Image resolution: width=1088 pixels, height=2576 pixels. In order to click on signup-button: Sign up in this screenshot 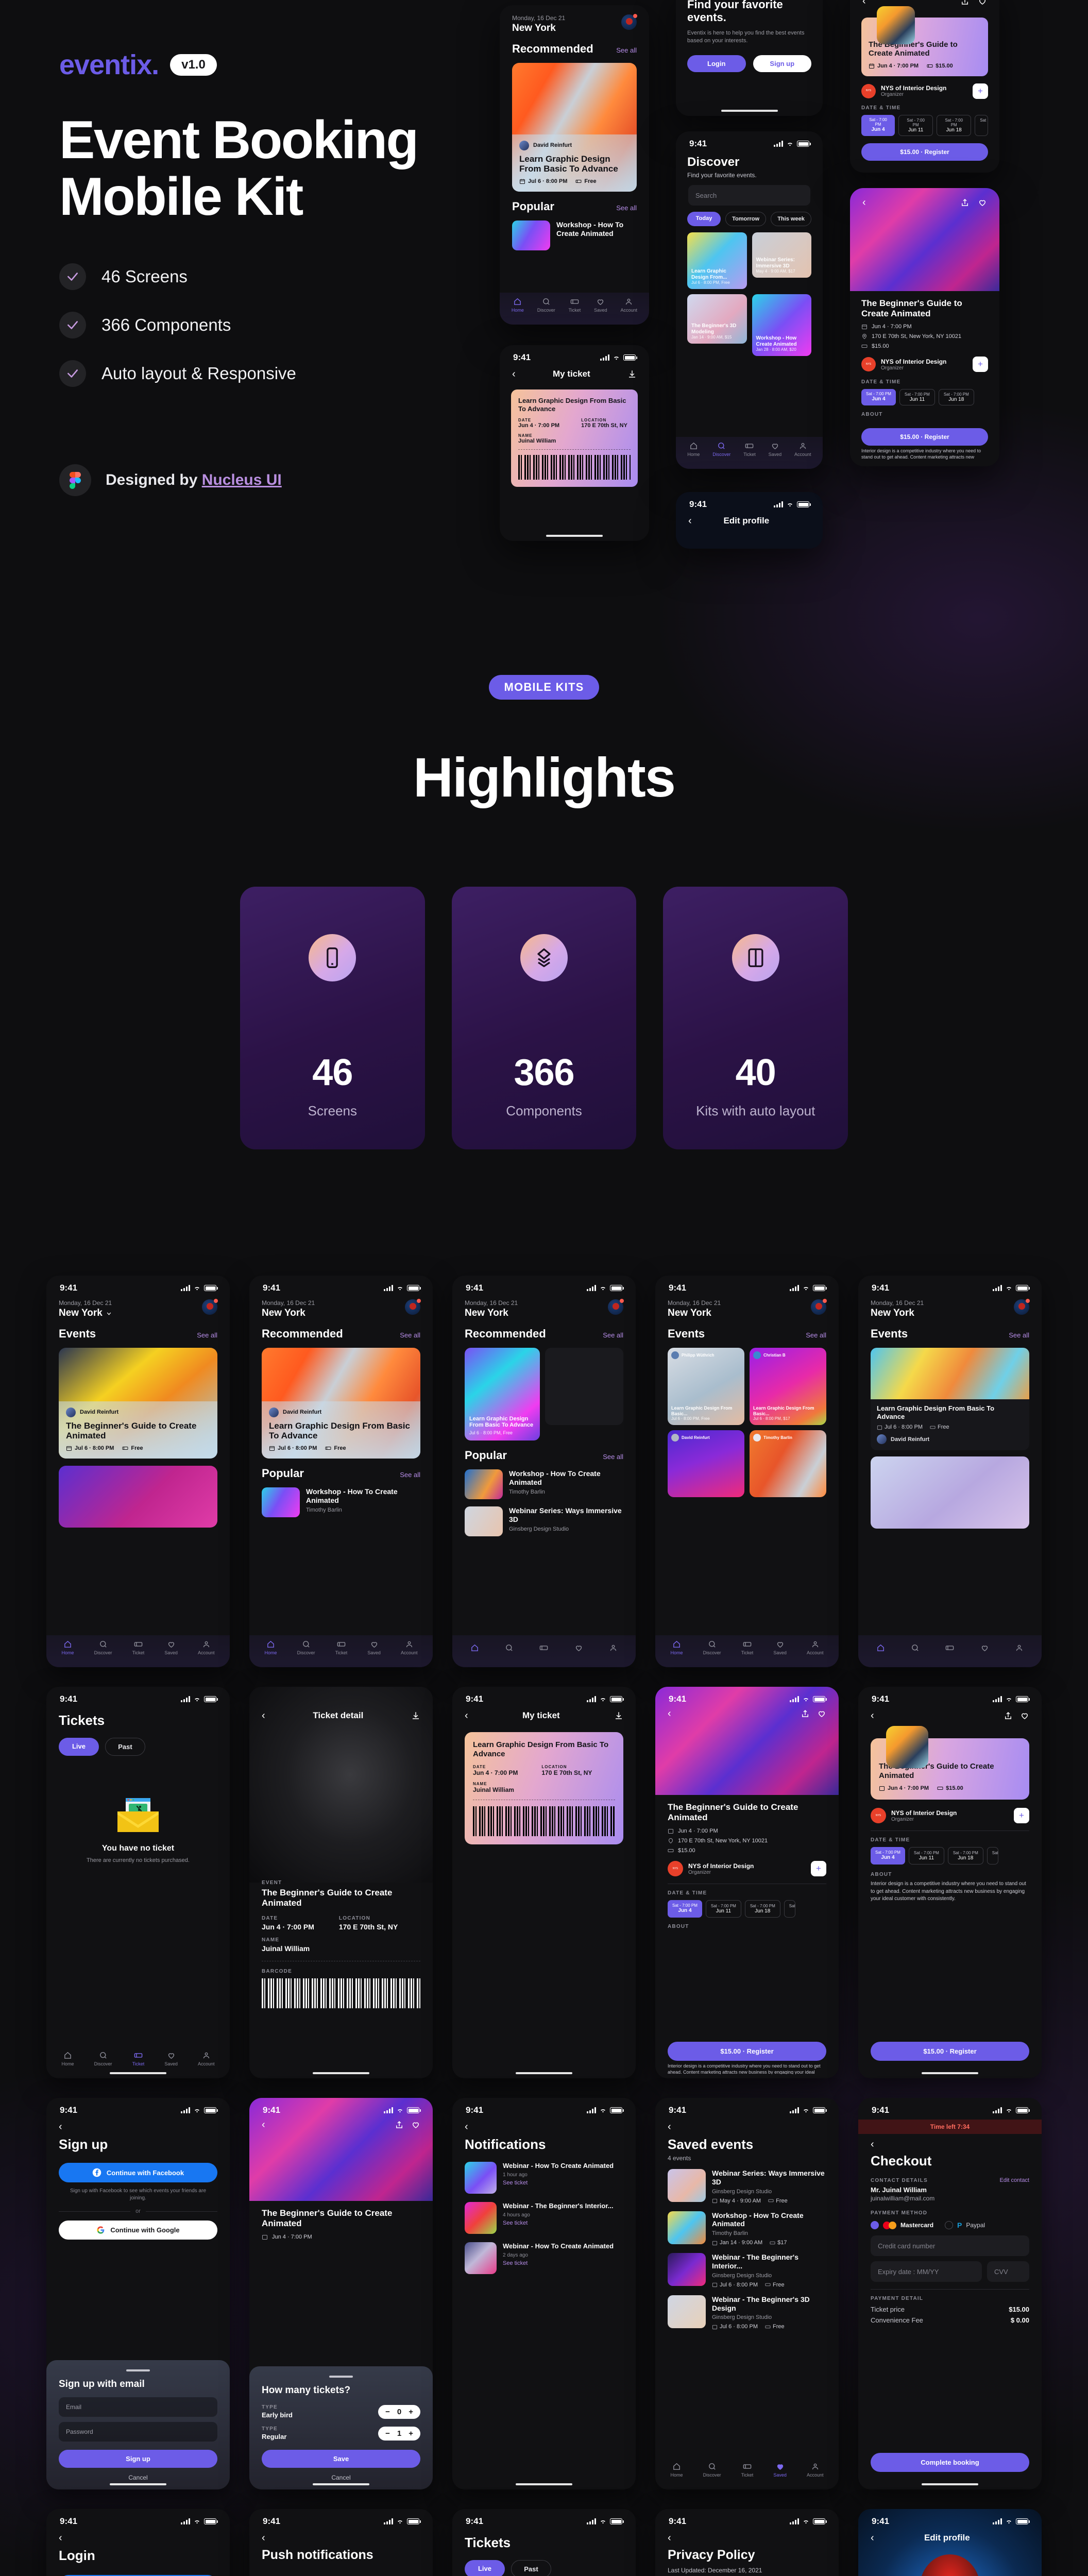, I will do `click(782, 64)`.